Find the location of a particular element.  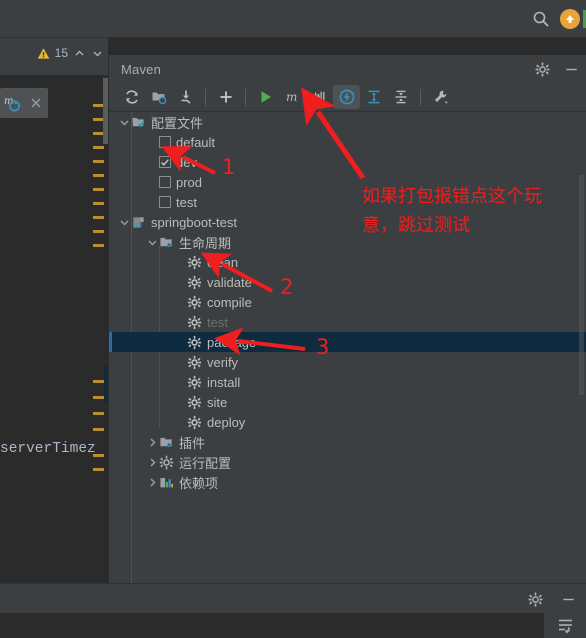

tree-row: dev is located at coordinates (347, 162).